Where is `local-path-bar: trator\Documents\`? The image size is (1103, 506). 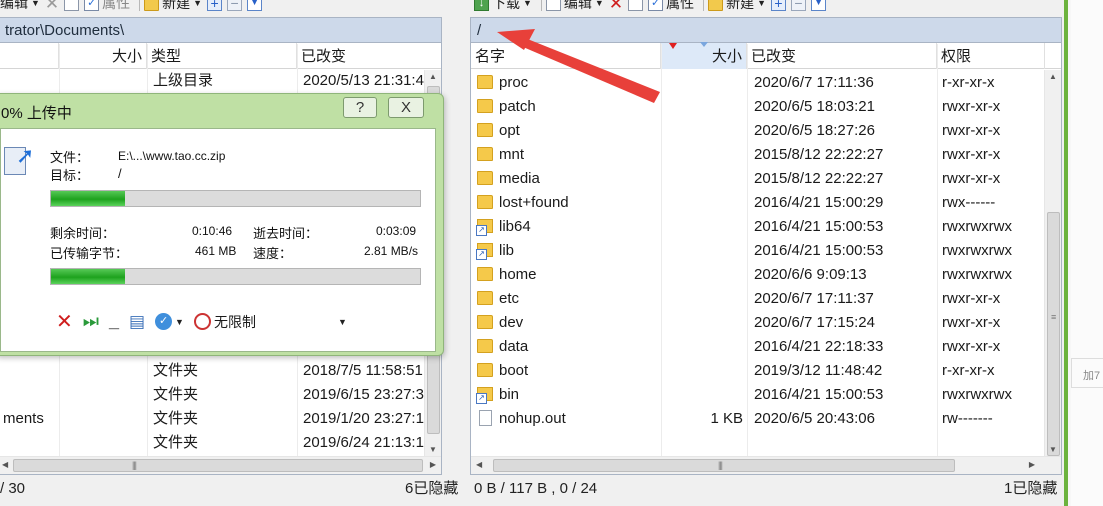
local-path-bar: trator\Documents\ is located at coordinates (220, 30).